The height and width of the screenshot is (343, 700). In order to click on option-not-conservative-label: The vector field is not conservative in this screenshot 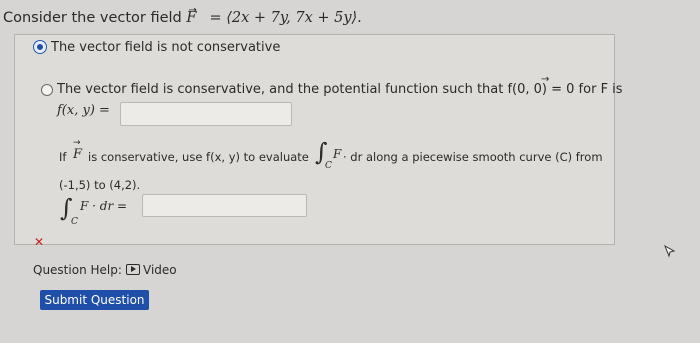, I will do `click(166, 47)`.